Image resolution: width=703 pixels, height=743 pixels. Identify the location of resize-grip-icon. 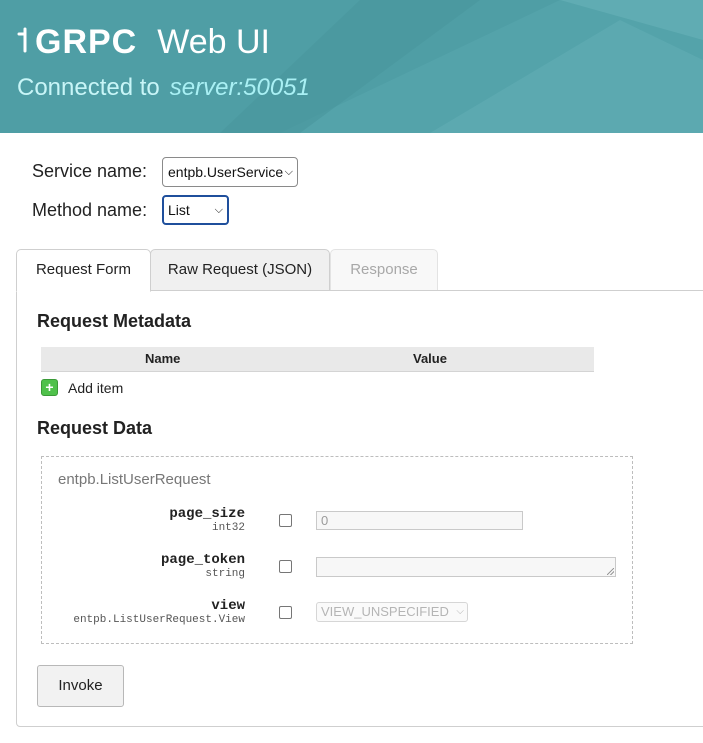
(610, 571).